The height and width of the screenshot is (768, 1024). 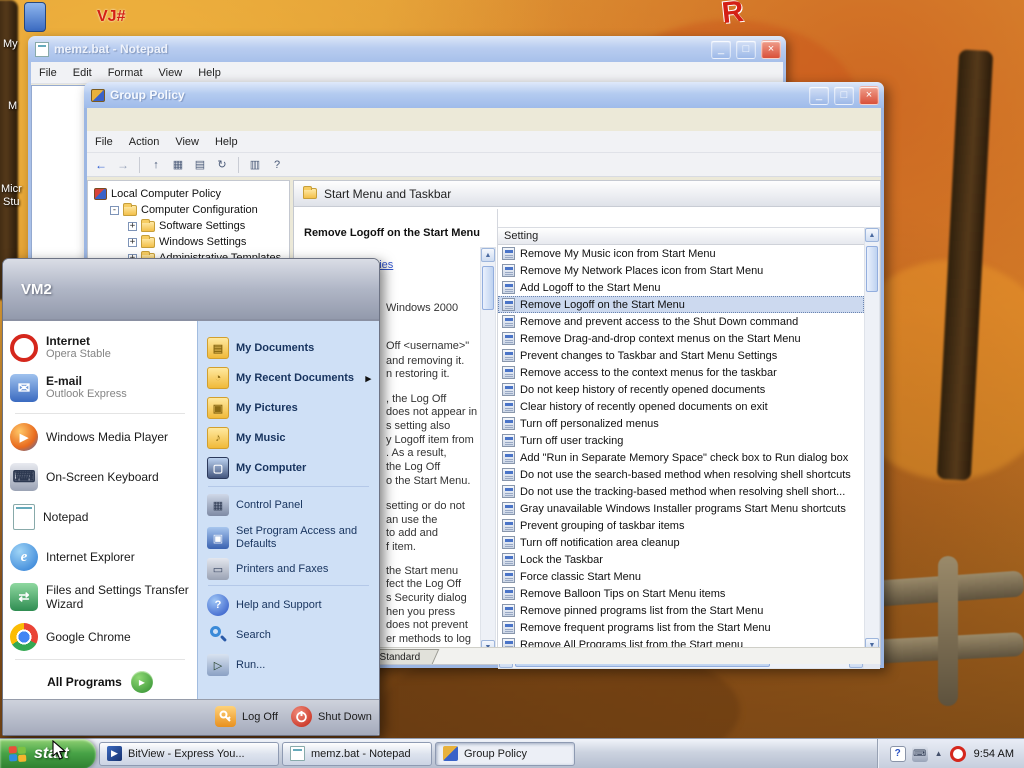 I want to click on start-item-windows-media-player: ▶ Windows Media Player, so click(x=101, y=437).